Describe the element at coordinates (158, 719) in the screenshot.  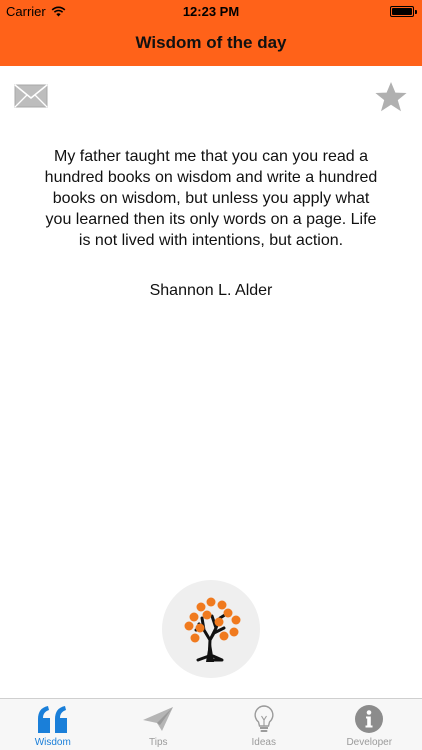
I see `paper-plane-icon` at that location.